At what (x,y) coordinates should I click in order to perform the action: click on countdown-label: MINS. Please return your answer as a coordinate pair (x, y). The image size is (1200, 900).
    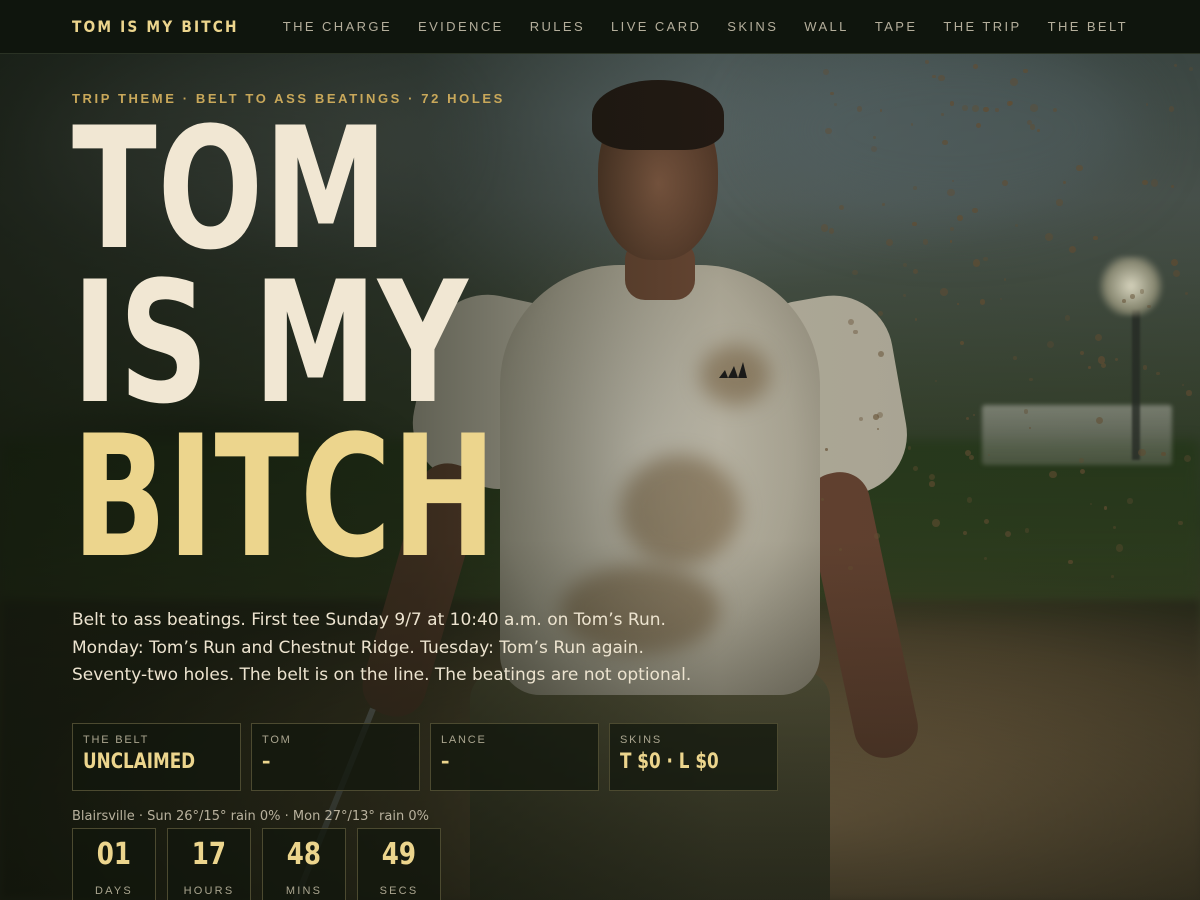
    Looking at the image, I should click on (304, 891).